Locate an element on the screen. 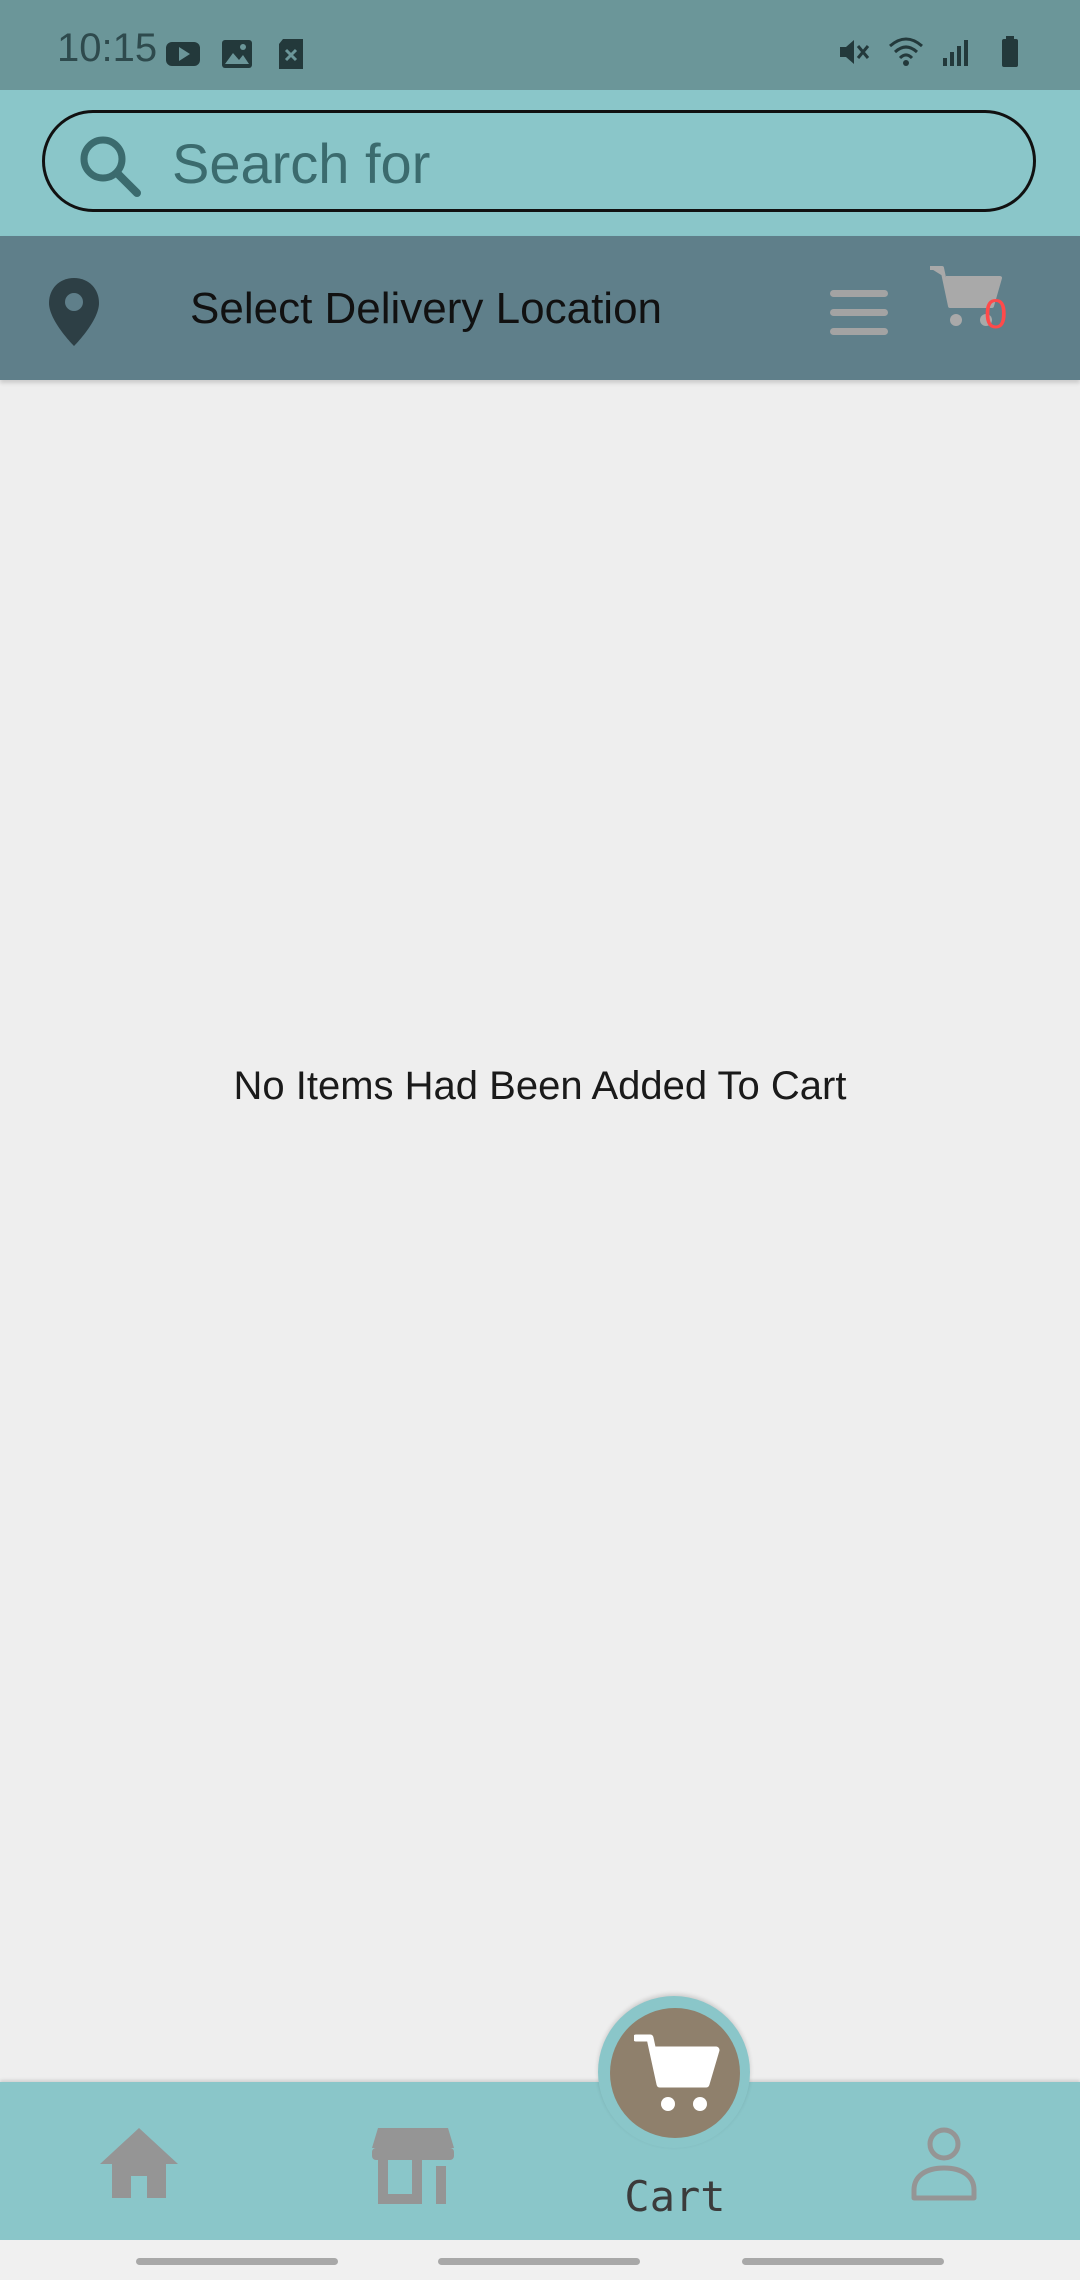 Image resolution: width=1080 pixels, height=2280 pixels. sd-card-icon is located at coordinates (291, 54).